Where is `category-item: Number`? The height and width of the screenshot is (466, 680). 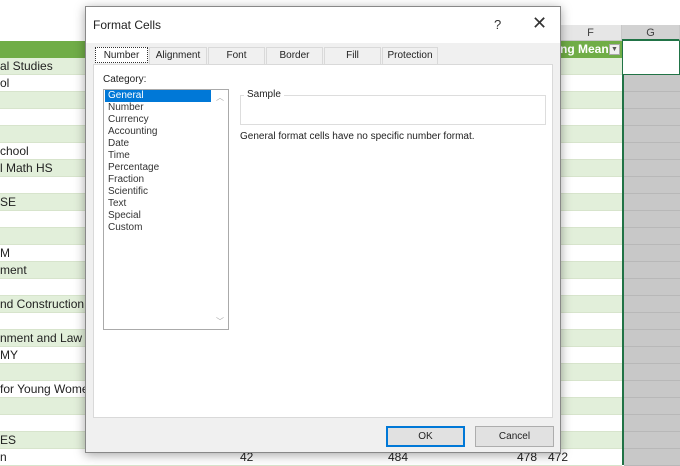 category-item: Number is located at coordinates (158, 108).